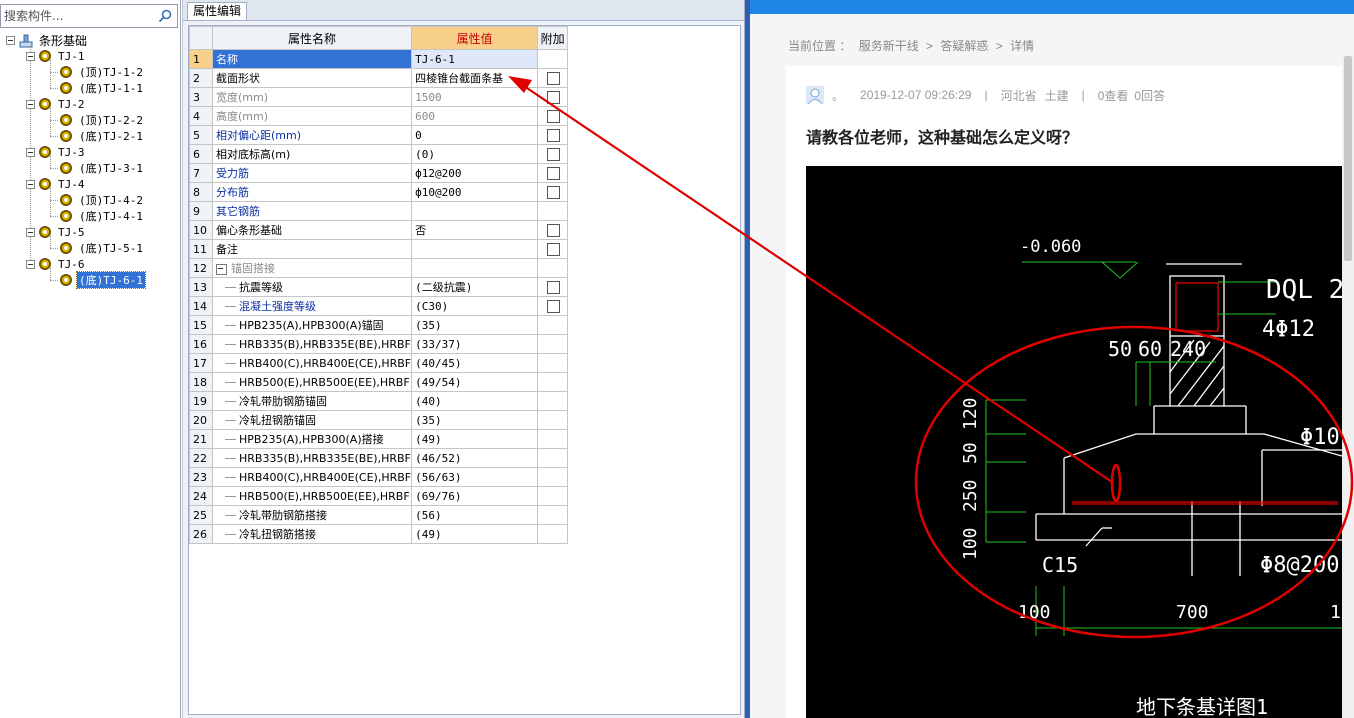  What do you see at coordinates (56, 56) in the screenshot?
I see `tree-group-tj-1: TJ-1` at bounding box center [56, 56].